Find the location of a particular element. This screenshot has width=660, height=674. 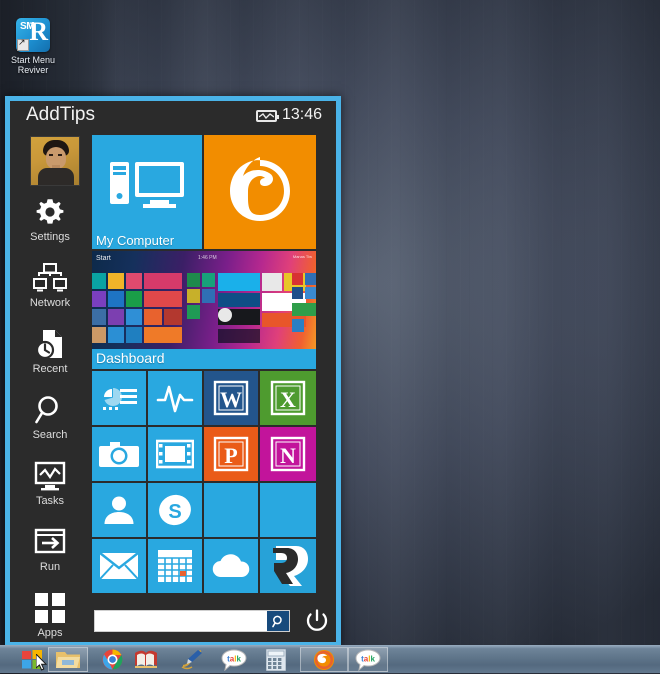

reviver-r-icon is located at coordinates (288, 566).